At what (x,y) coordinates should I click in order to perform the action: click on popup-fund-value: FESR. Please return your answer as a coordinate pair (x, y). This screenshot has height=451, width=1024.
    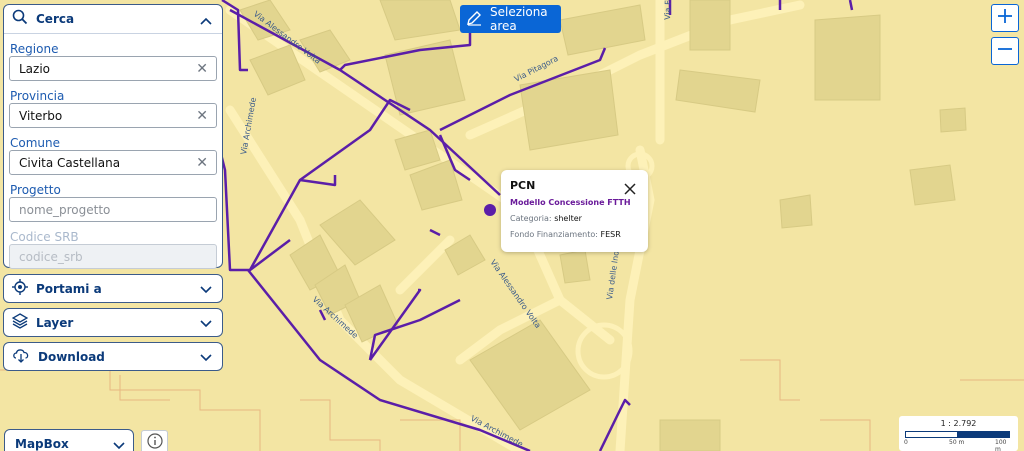
    Looking at the image, I should click on (610, 234).